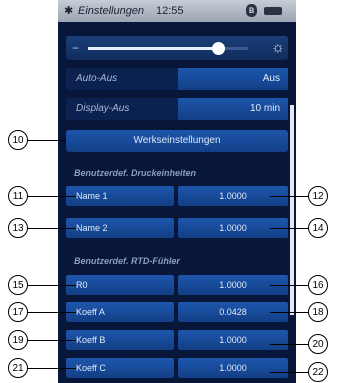 This screenshot has height=383, width=337. I want to click on scrollbar, so click(292, 210).